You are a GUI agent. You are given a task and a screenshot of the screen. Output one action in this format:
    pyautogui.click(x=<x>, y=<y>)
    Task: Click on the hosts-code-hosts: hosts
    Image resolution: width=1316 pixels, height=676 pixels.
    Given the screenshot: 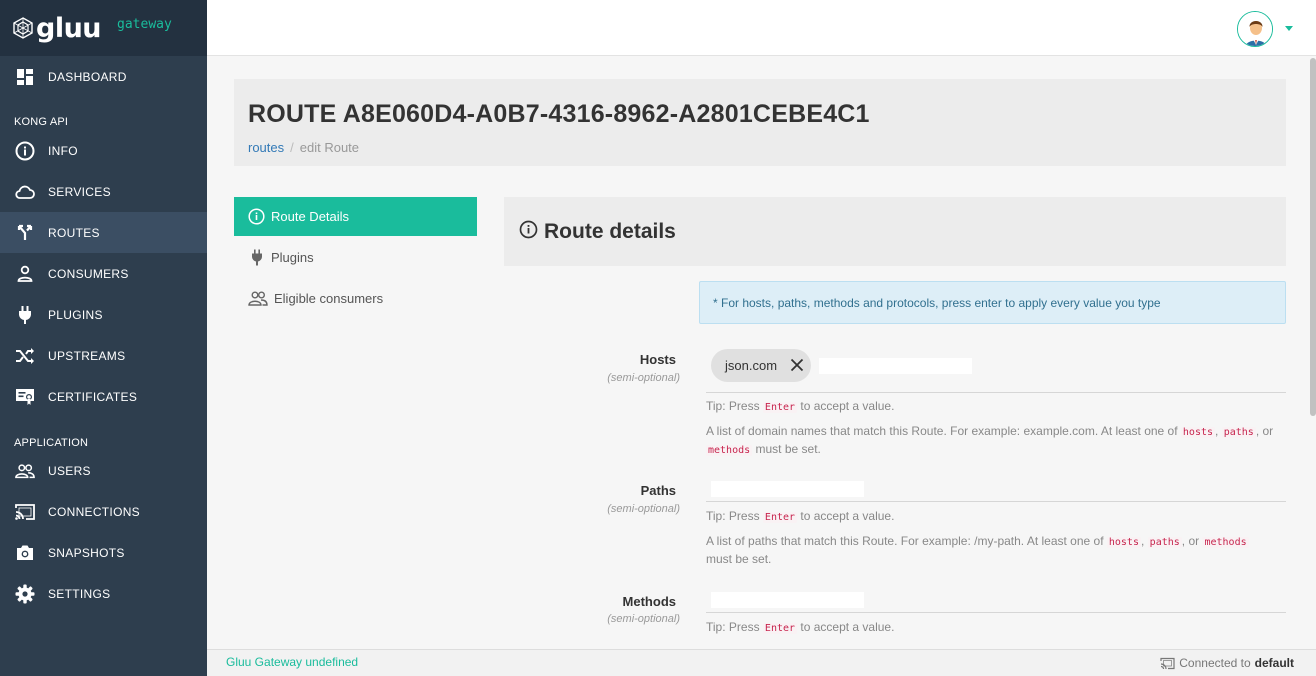 What is the action you would take?
    pyautogui.click(x=1198, y=432)
    